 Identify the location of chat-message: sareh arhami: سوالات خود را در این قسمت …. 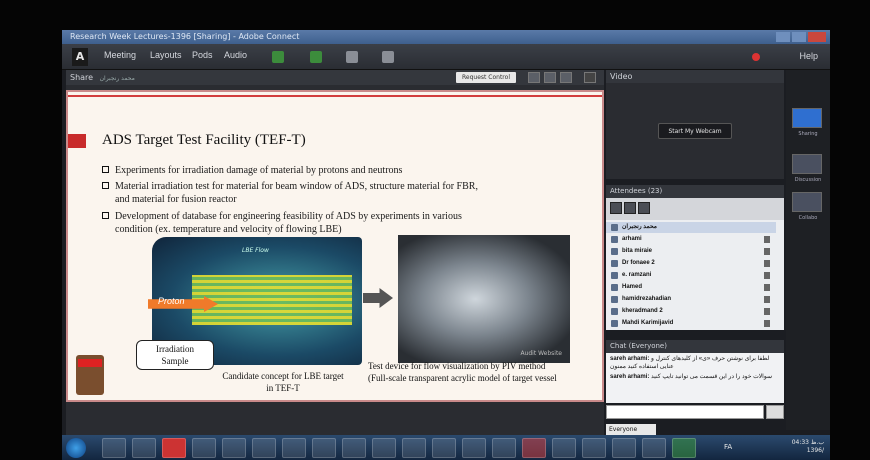
(691, 377).